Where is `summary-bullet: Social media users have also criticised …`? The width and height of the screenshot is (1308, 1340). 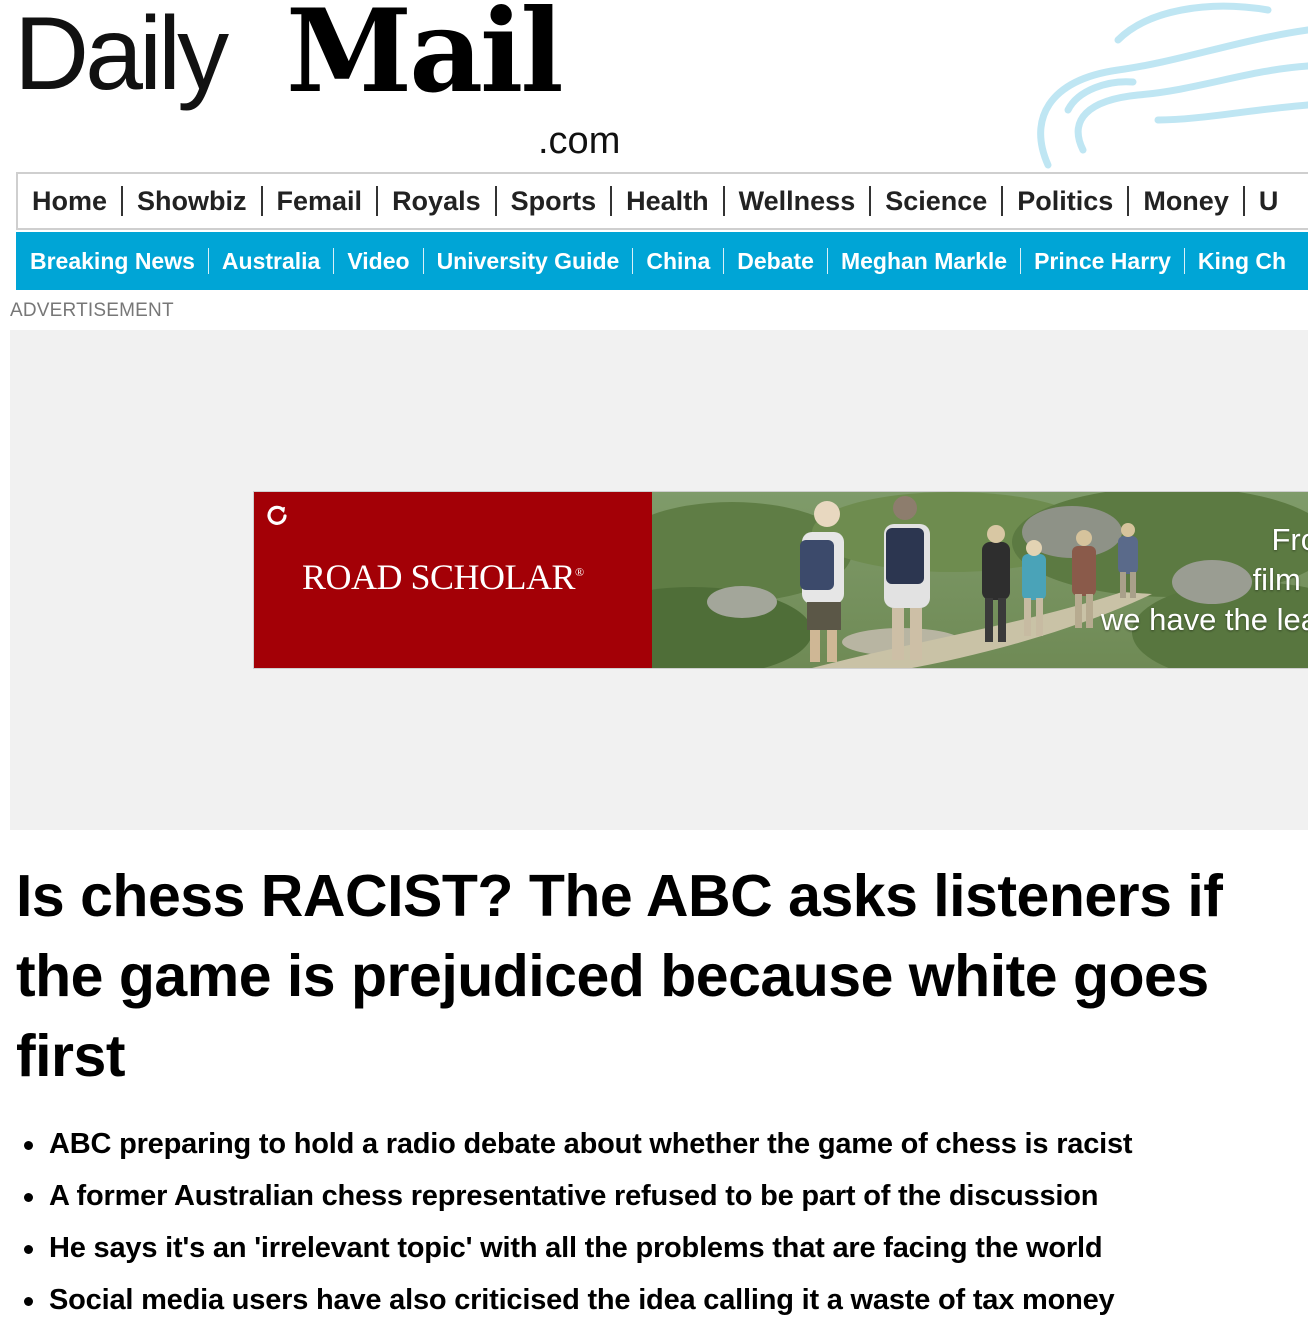 summary-bullet: Social media users have also criticised … is located at coordinates (661, 1300).